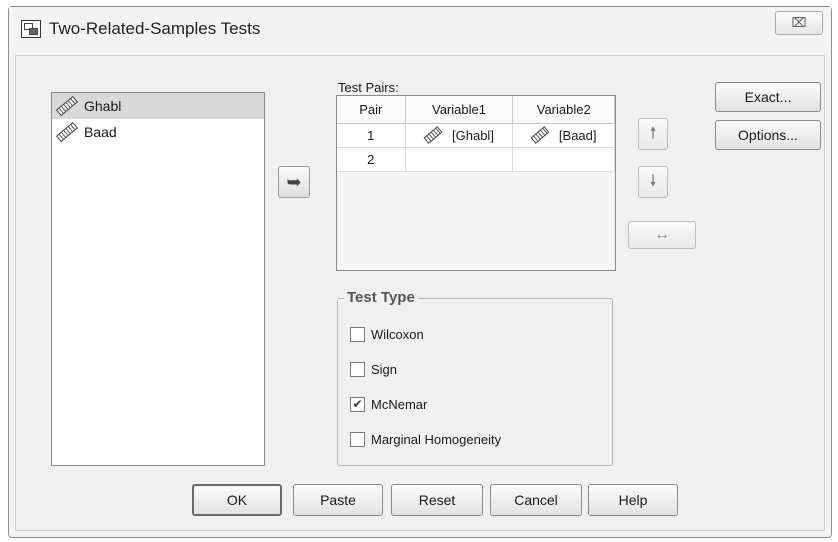 This screenshot has height=542, width=838. I want to click on checkbox-label: McNemar, so click(399, 404).